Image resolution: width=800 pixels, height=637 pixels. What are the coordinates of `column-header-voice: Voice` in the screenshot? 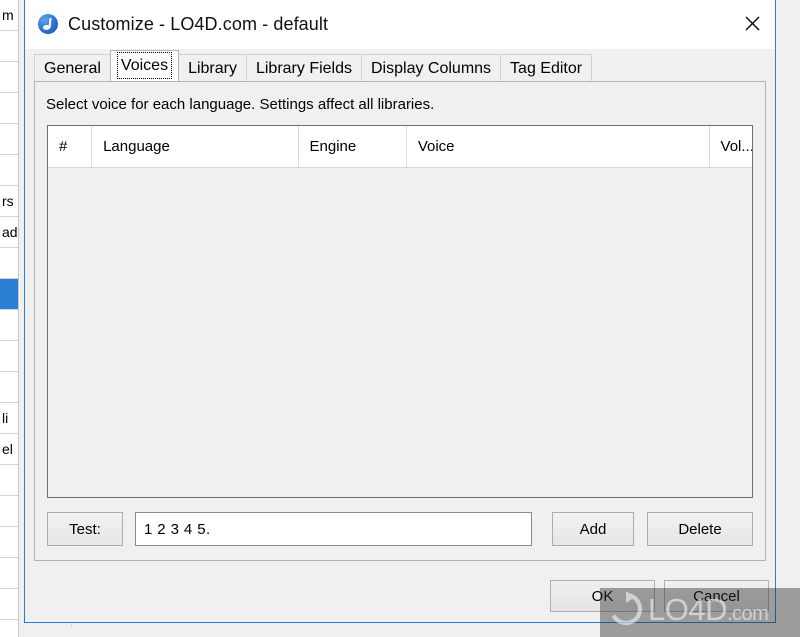 It's located at (558, 146).